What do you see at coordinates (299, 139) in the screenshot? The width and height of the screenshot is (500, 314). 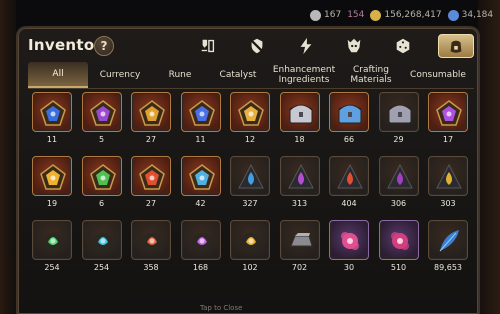 I see `item-quantity: 18` at bounding box center [299, 139].